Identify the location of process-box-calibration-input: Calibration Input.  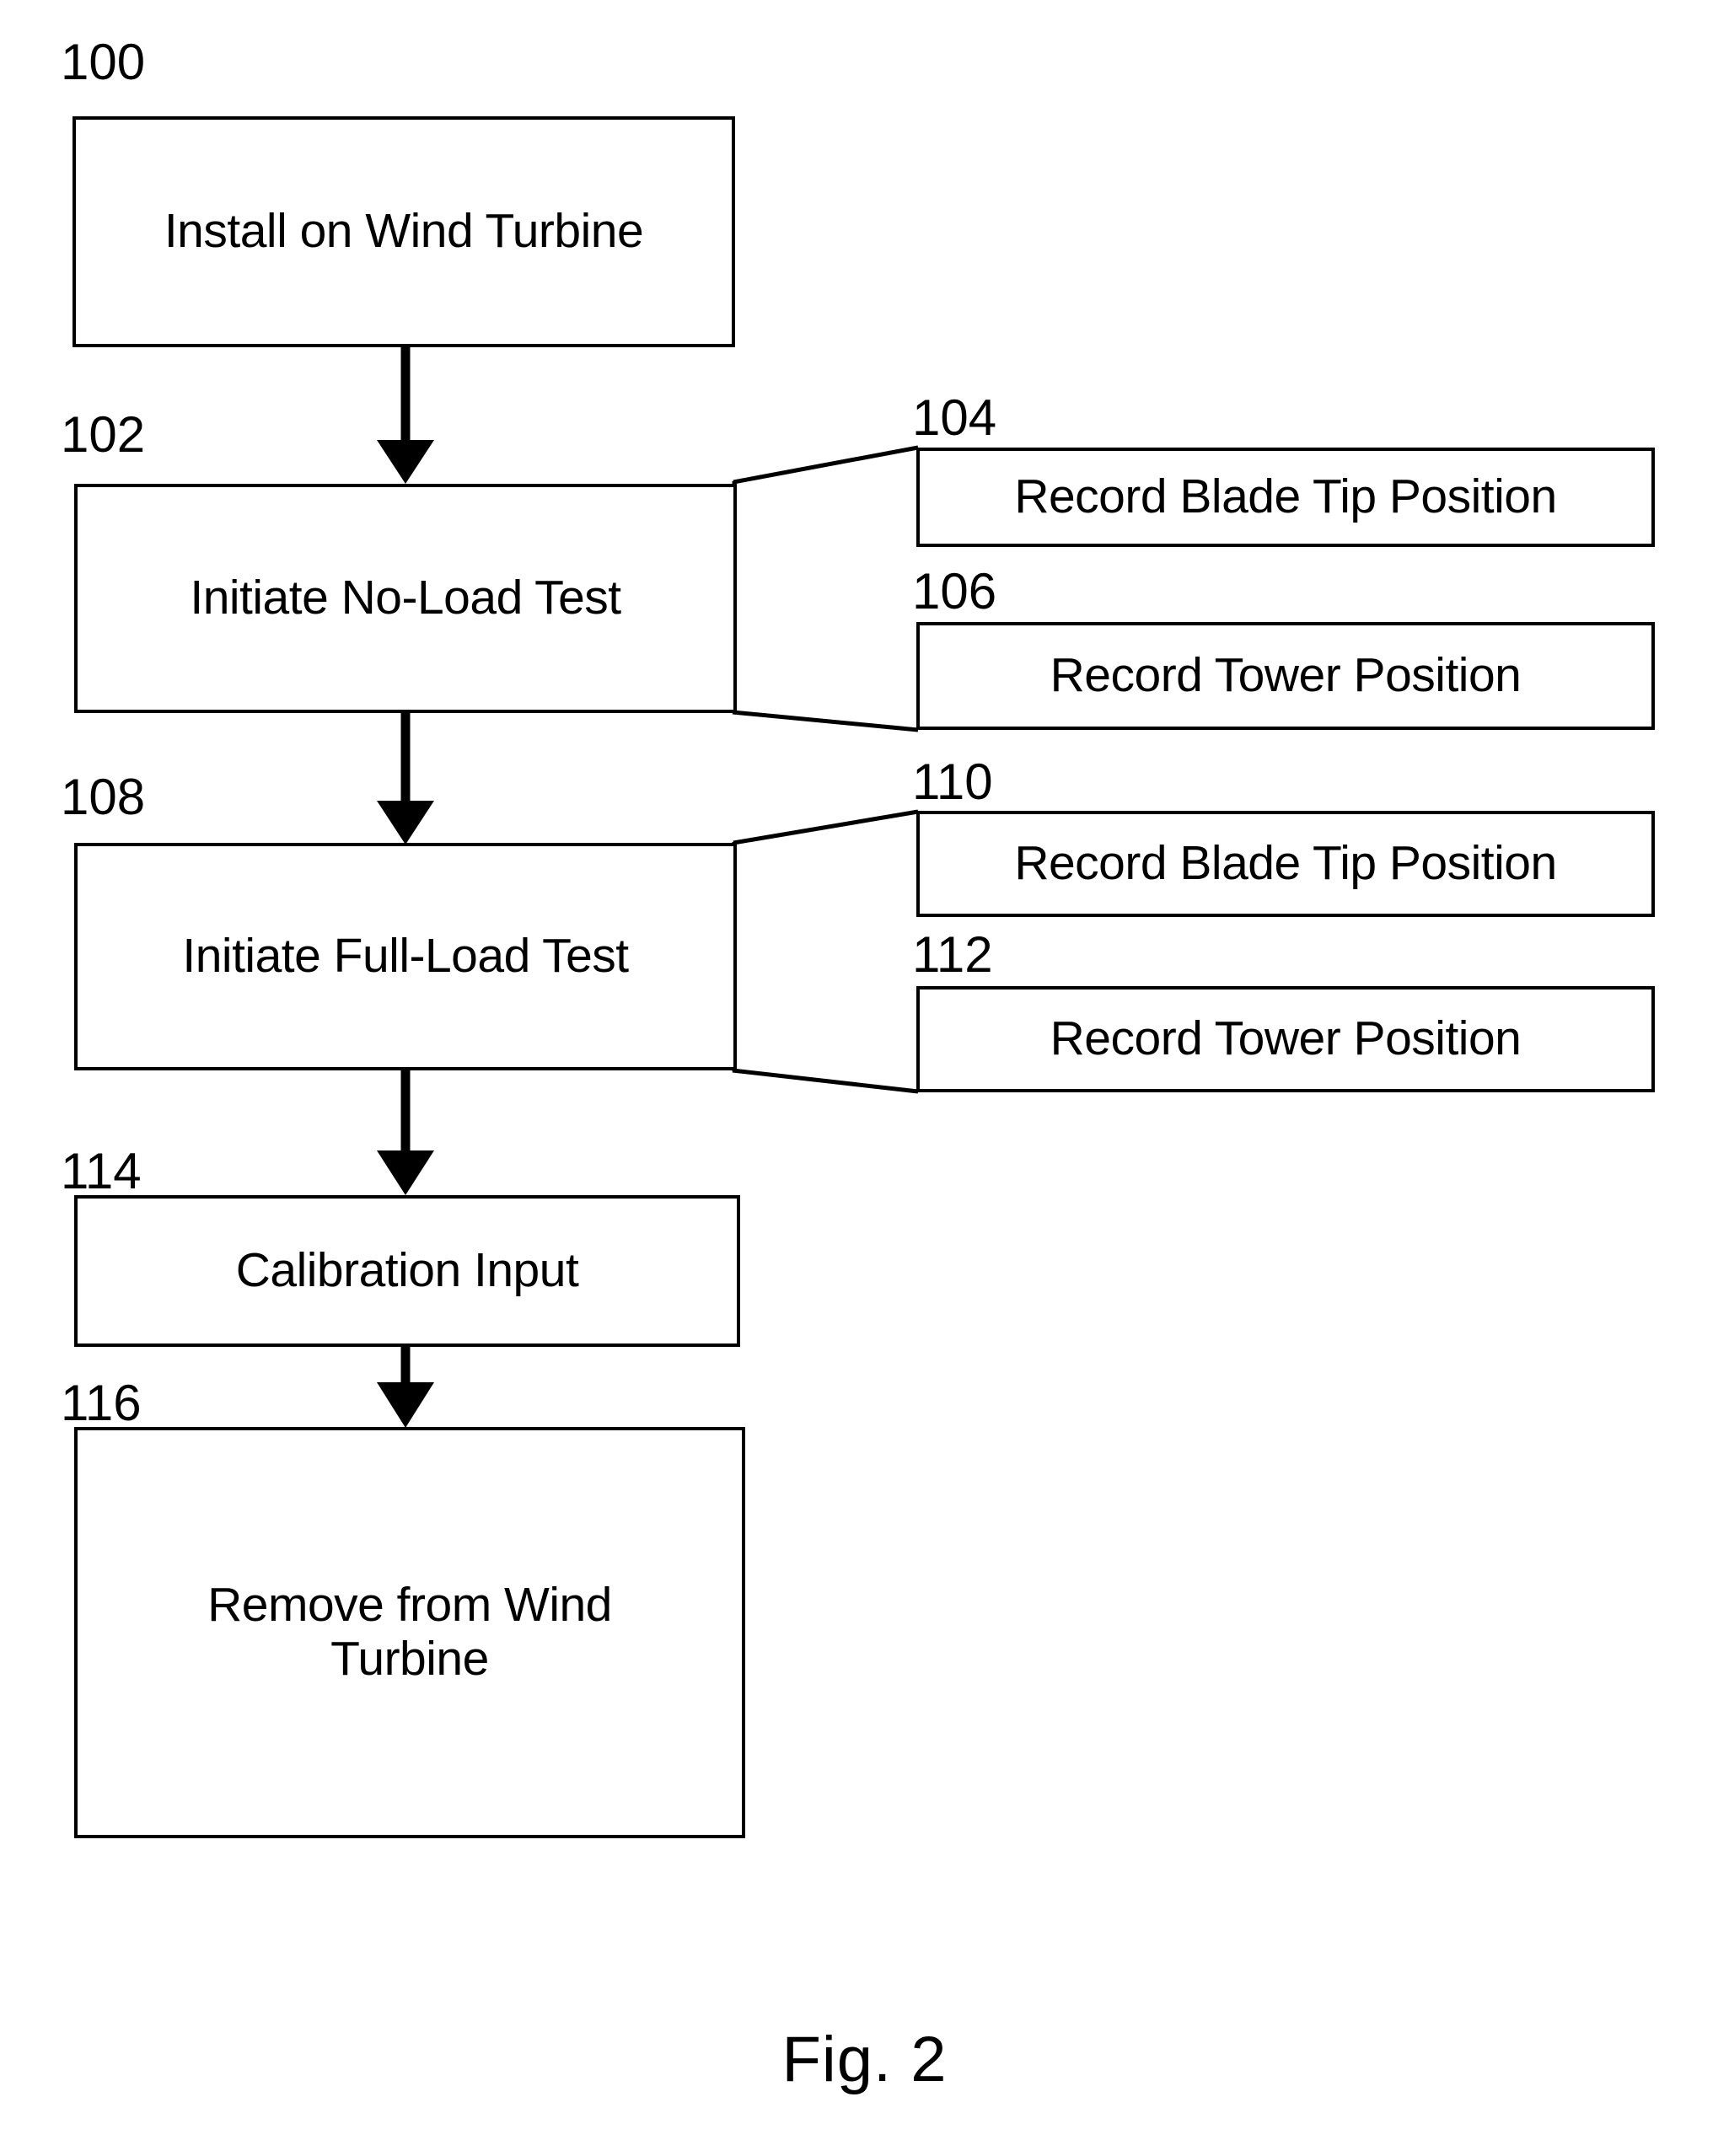
(407, 1271).